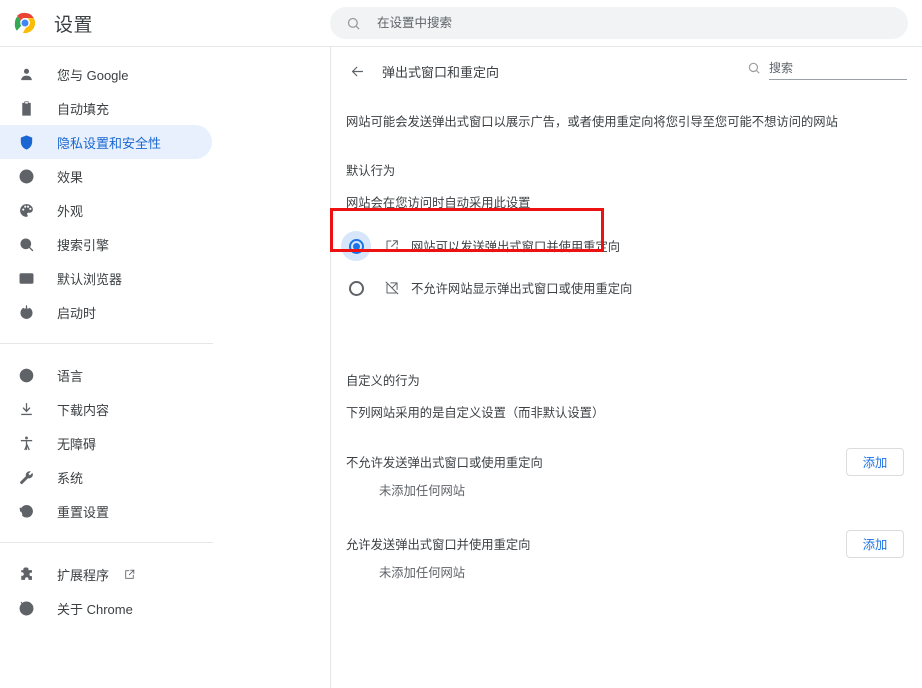 The image size is (922, 688). Describe the element at coordinates (77, 313) in the screenshot. I see `sidebar-item-label: 启动时` at that location.